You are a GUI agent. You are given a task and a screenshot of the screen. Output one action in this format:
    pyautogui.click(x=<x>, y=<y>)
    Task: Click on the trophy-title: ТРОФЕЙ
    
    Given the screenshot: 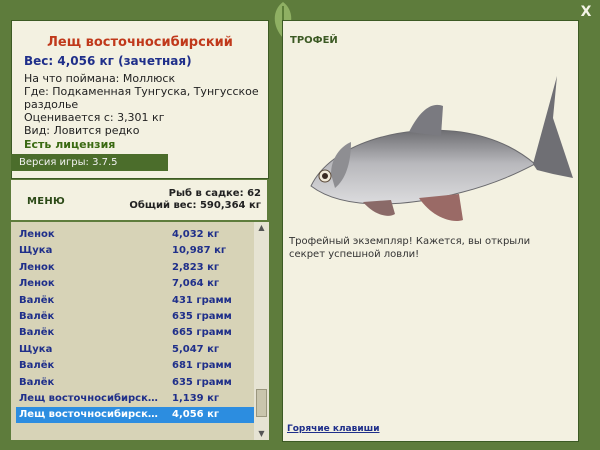 What is the action you would take?
    pyautogui.click(x=314, y=40)
    